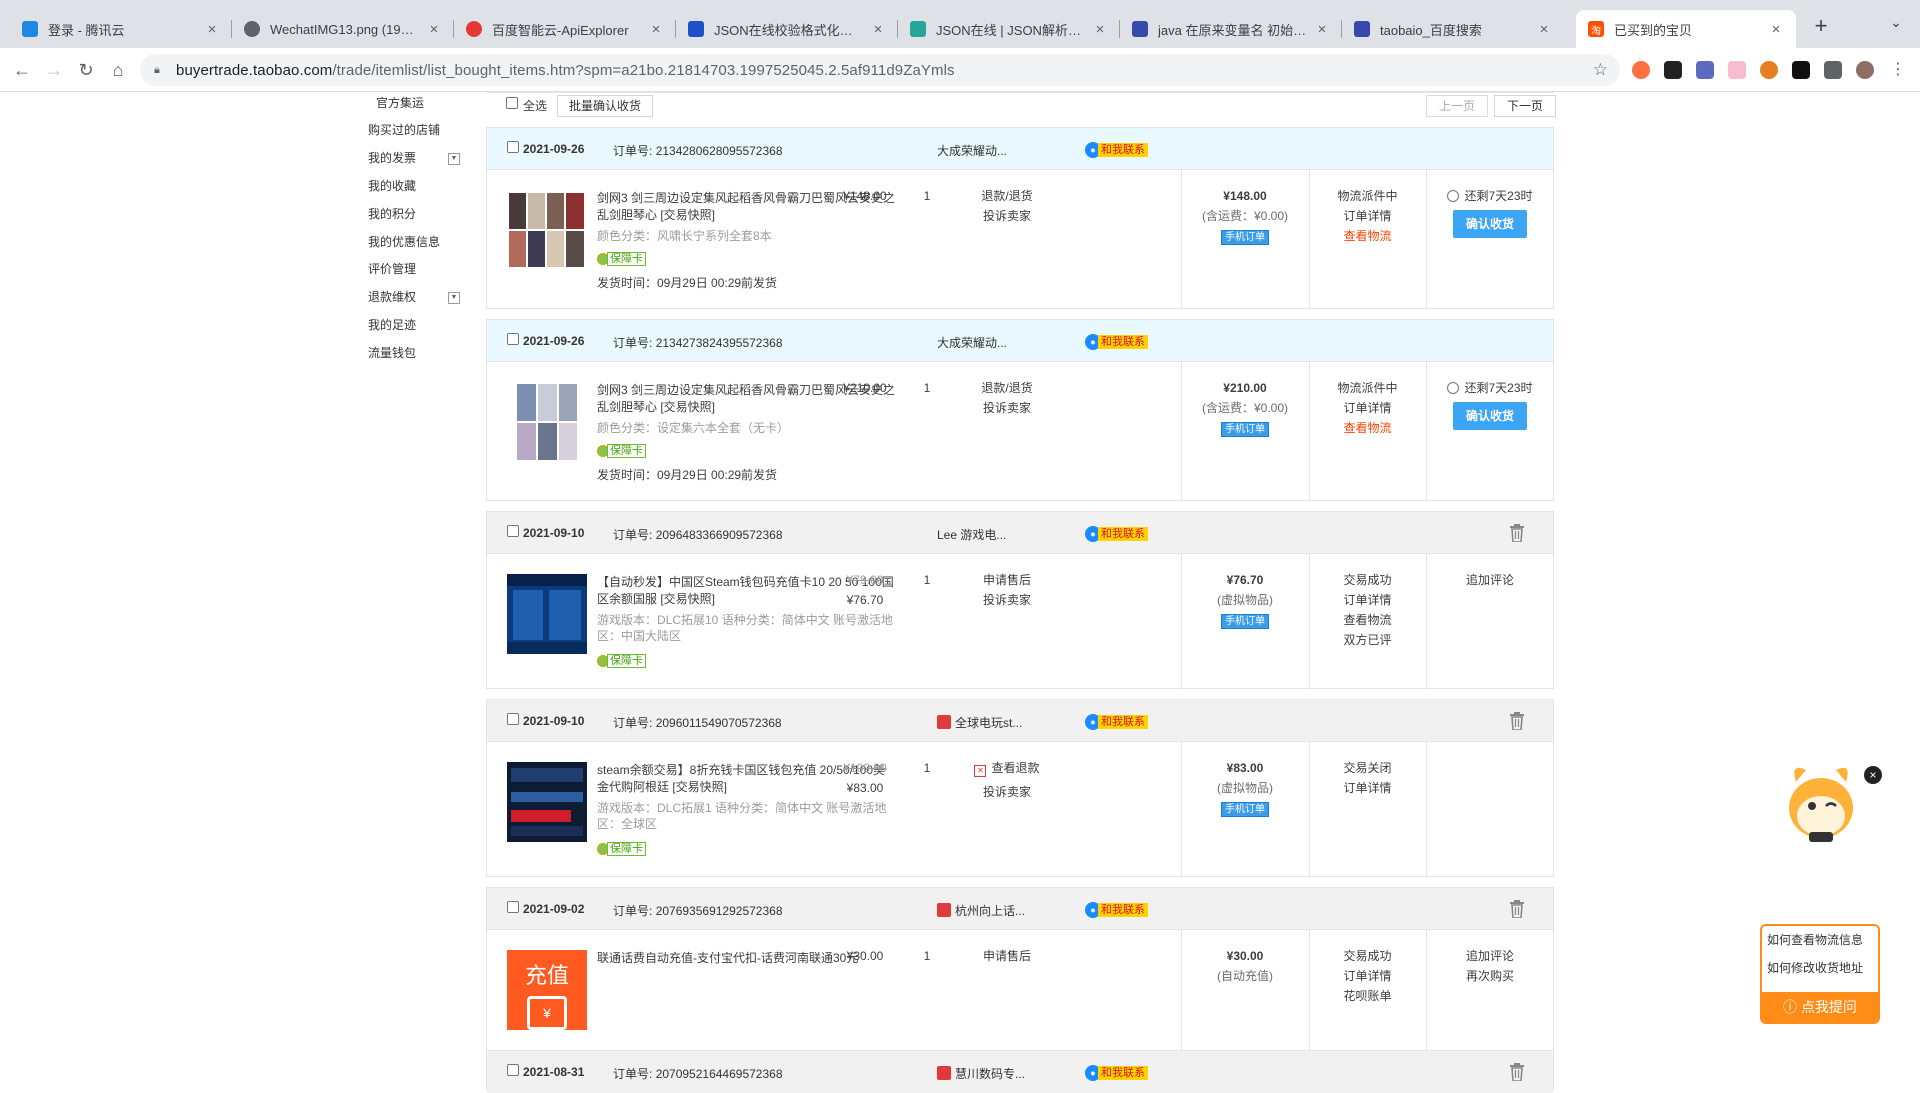 Image resolution: width=1920 pixels, height=1093 pixels. What do you see at coordinates (400, 104) in the screenshot?
I see `sidebar-item-official-forwarding: 官方集运` at bounding box center [400, 104].